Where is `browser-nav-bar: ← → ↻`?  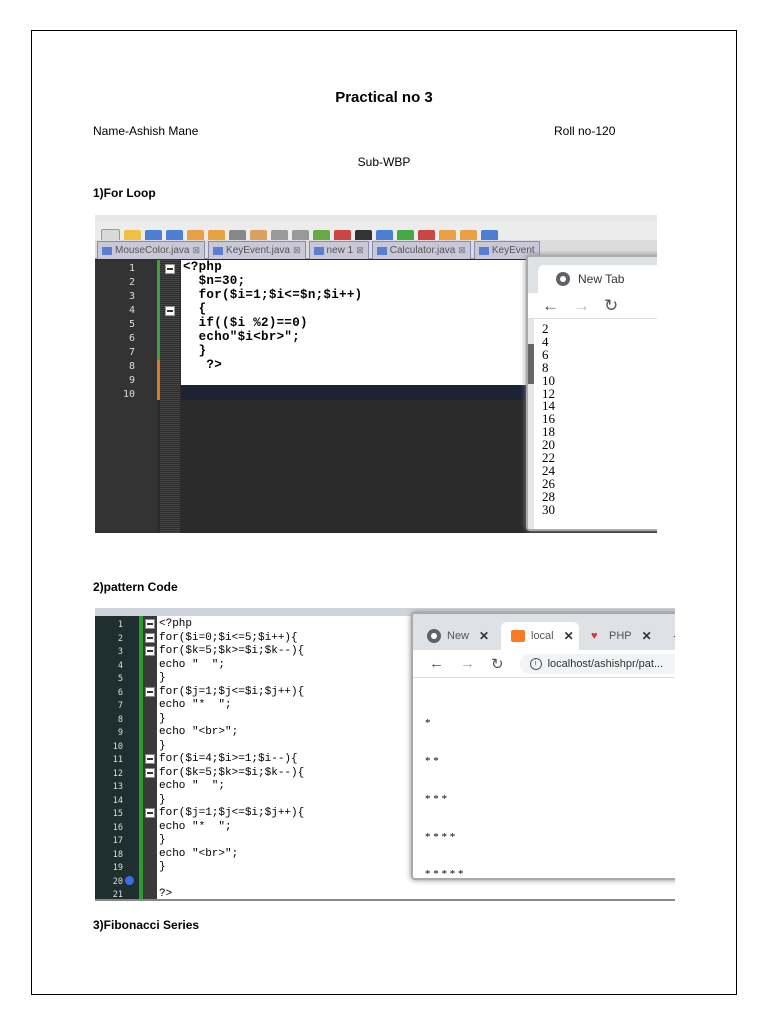 browser-nav-bar: ← → ↻ is located at coordinates (592, 306).